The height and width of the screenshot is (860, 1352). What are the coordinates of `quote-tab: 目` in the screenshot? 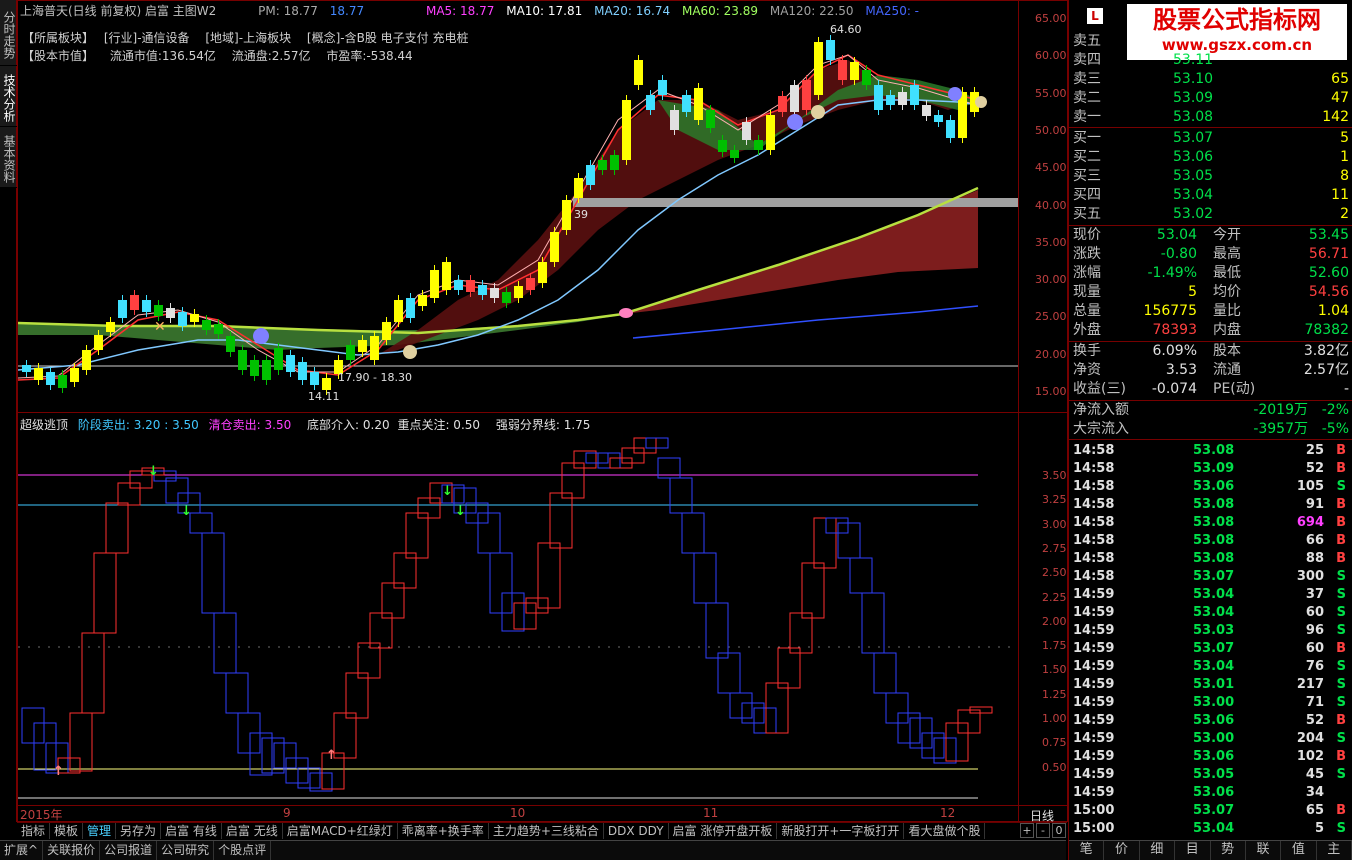 It's located at (1193, 850).